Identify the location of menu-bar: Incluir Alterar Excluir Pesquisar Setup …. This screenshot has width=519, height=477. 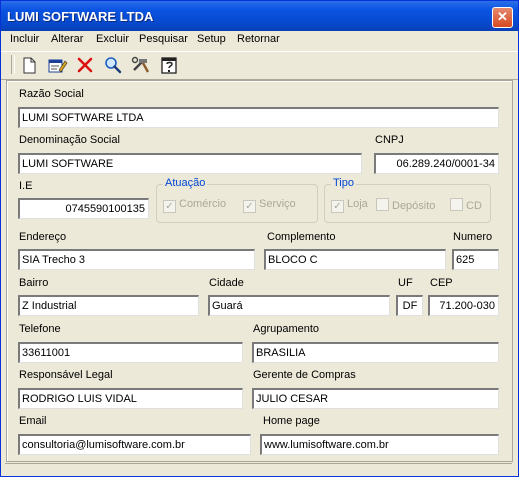
(259, 40).